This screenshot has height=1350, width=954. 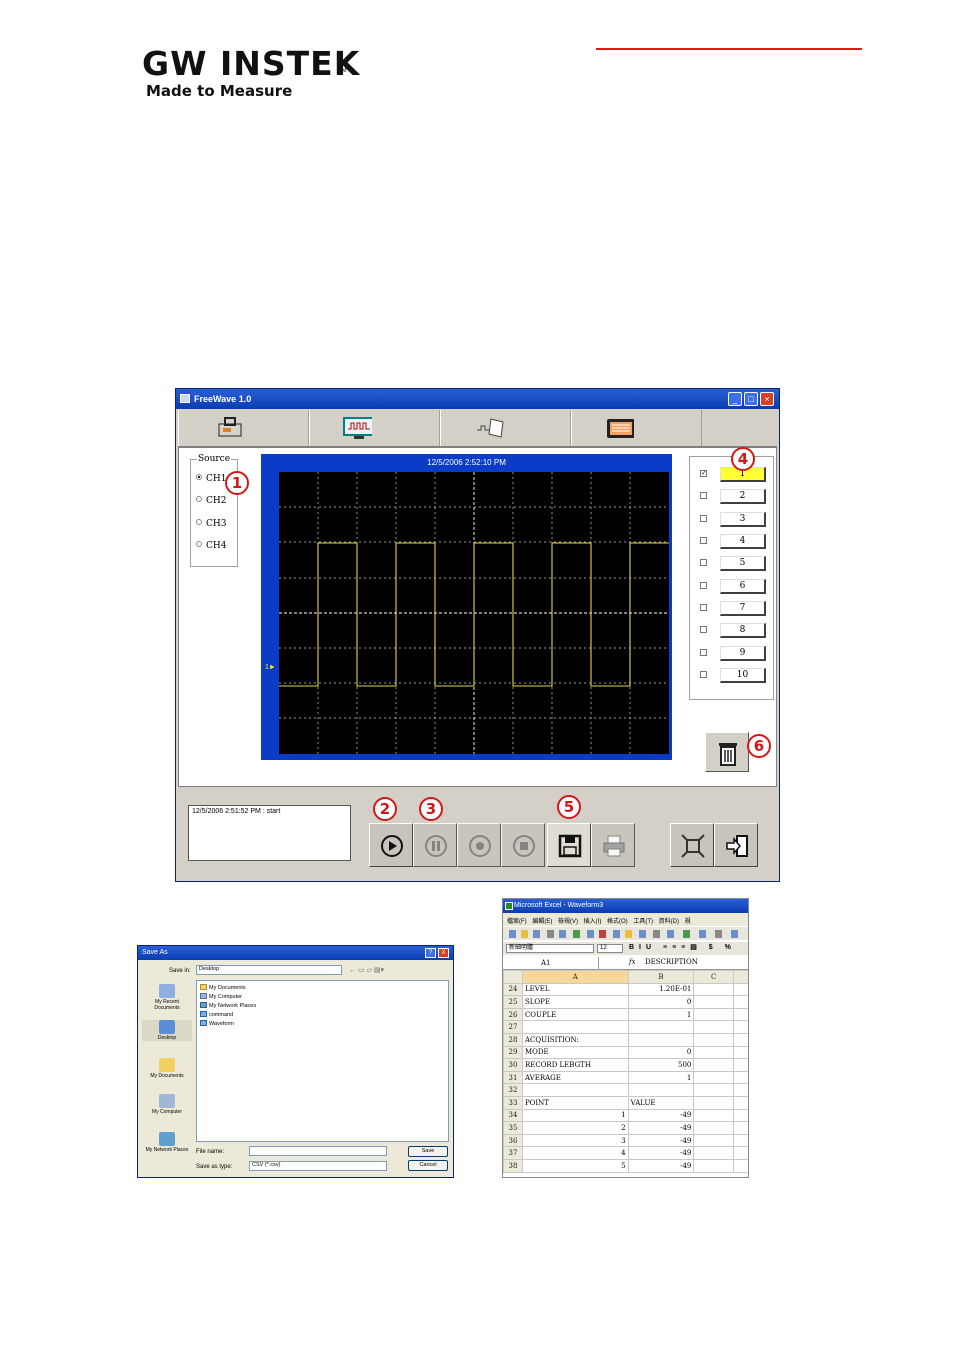 What do you see at coordinates (743, 653) in the screenshot?
I see `memory-slot-9: 9` at bounding box center [743, 653].